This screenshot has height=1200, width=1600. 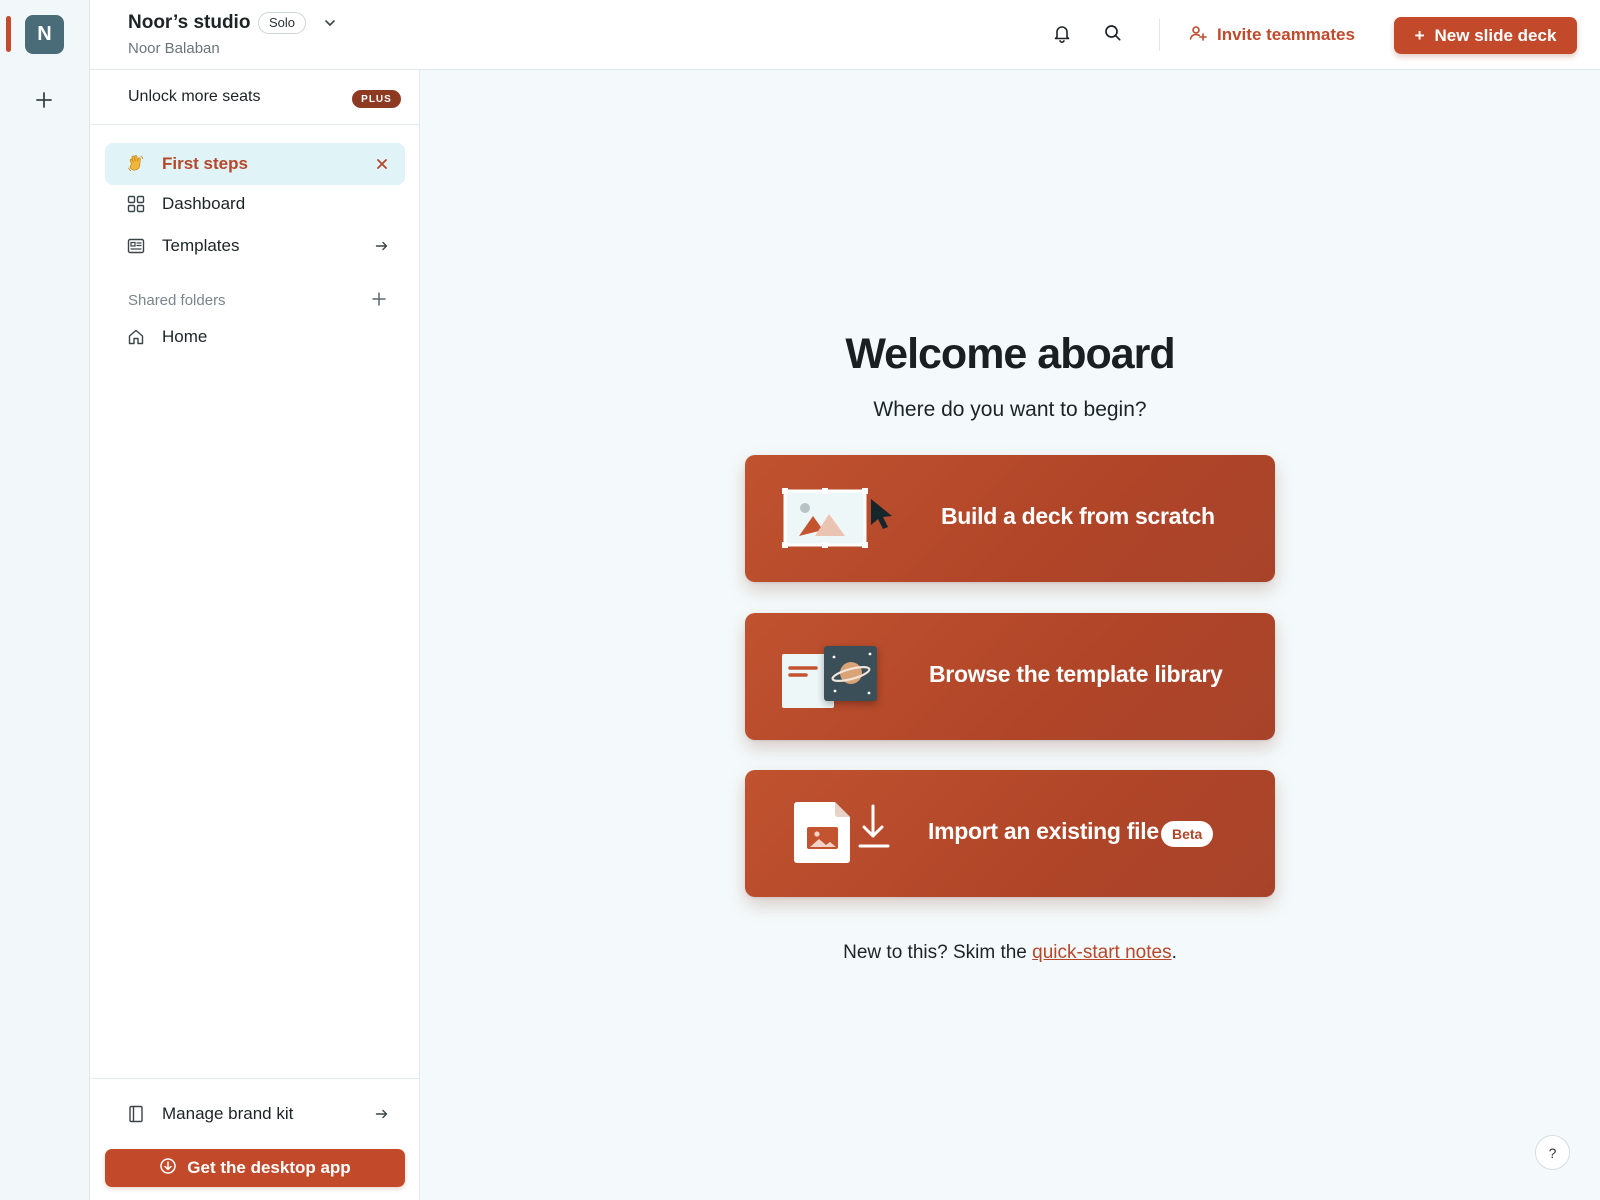 What do you see at coordinates (136, 164) in the screenshot?
I see `waving-hand-icon` at bounding box center [136, 164].